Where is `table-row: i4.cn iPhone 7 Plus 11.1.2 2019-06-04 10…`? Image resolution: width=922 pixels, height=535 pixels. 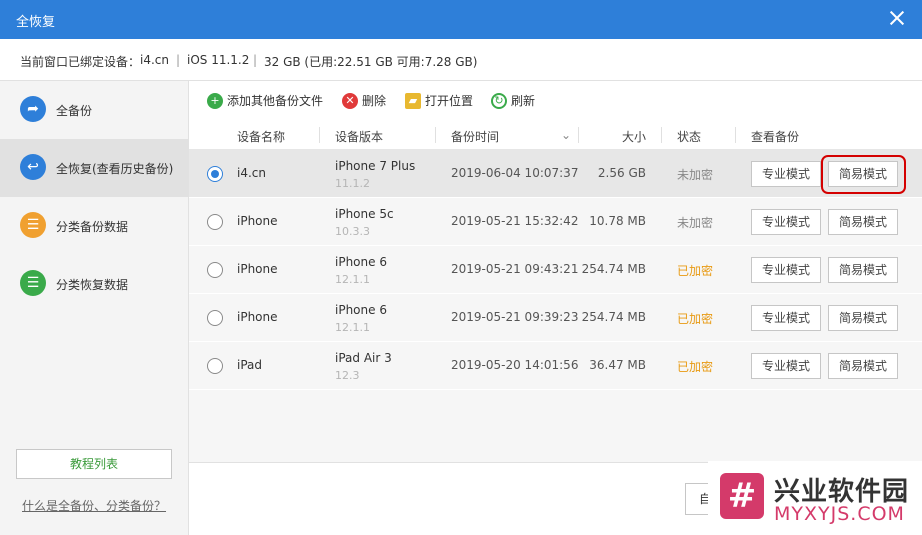
table-row: i4.cn iPhone 7 Plus 11.1.2 2019-06-04 10… is located at coordinates (555, 174).